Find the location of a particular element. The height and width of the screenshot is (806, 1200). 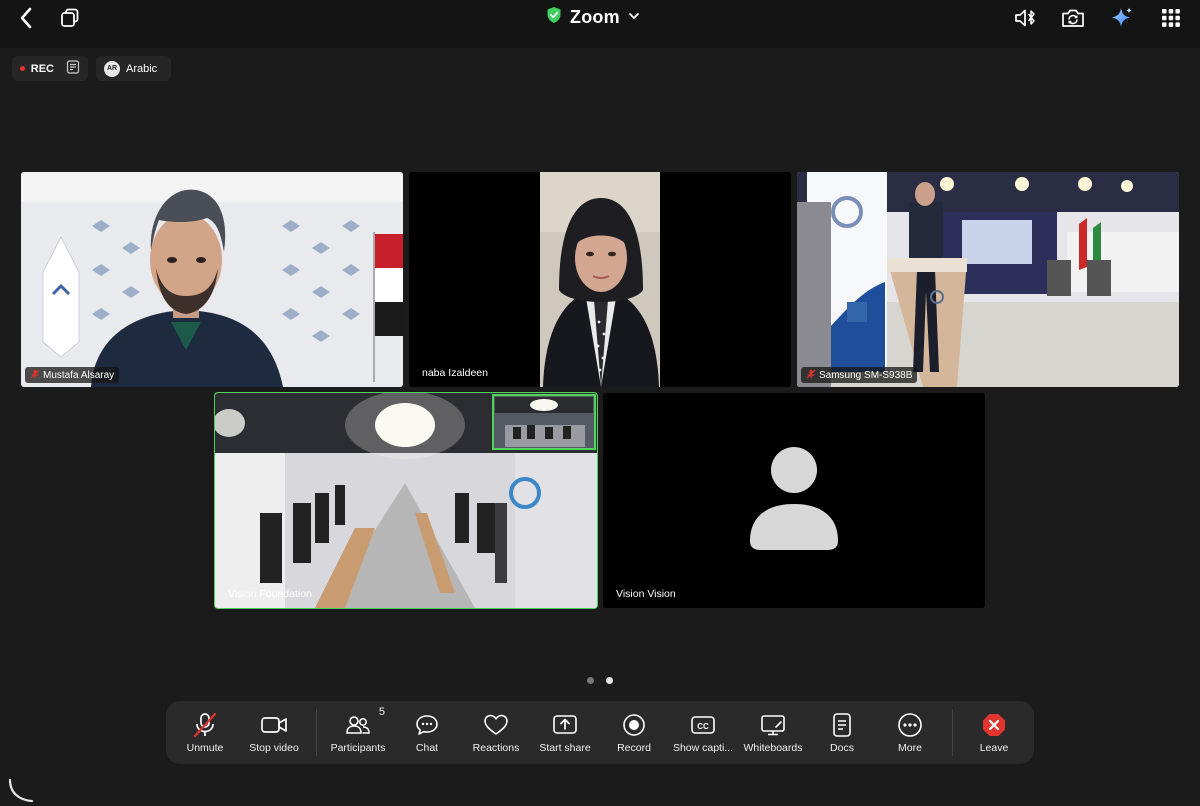

unmute-label: Unmute is located at coordinates (205, 748).